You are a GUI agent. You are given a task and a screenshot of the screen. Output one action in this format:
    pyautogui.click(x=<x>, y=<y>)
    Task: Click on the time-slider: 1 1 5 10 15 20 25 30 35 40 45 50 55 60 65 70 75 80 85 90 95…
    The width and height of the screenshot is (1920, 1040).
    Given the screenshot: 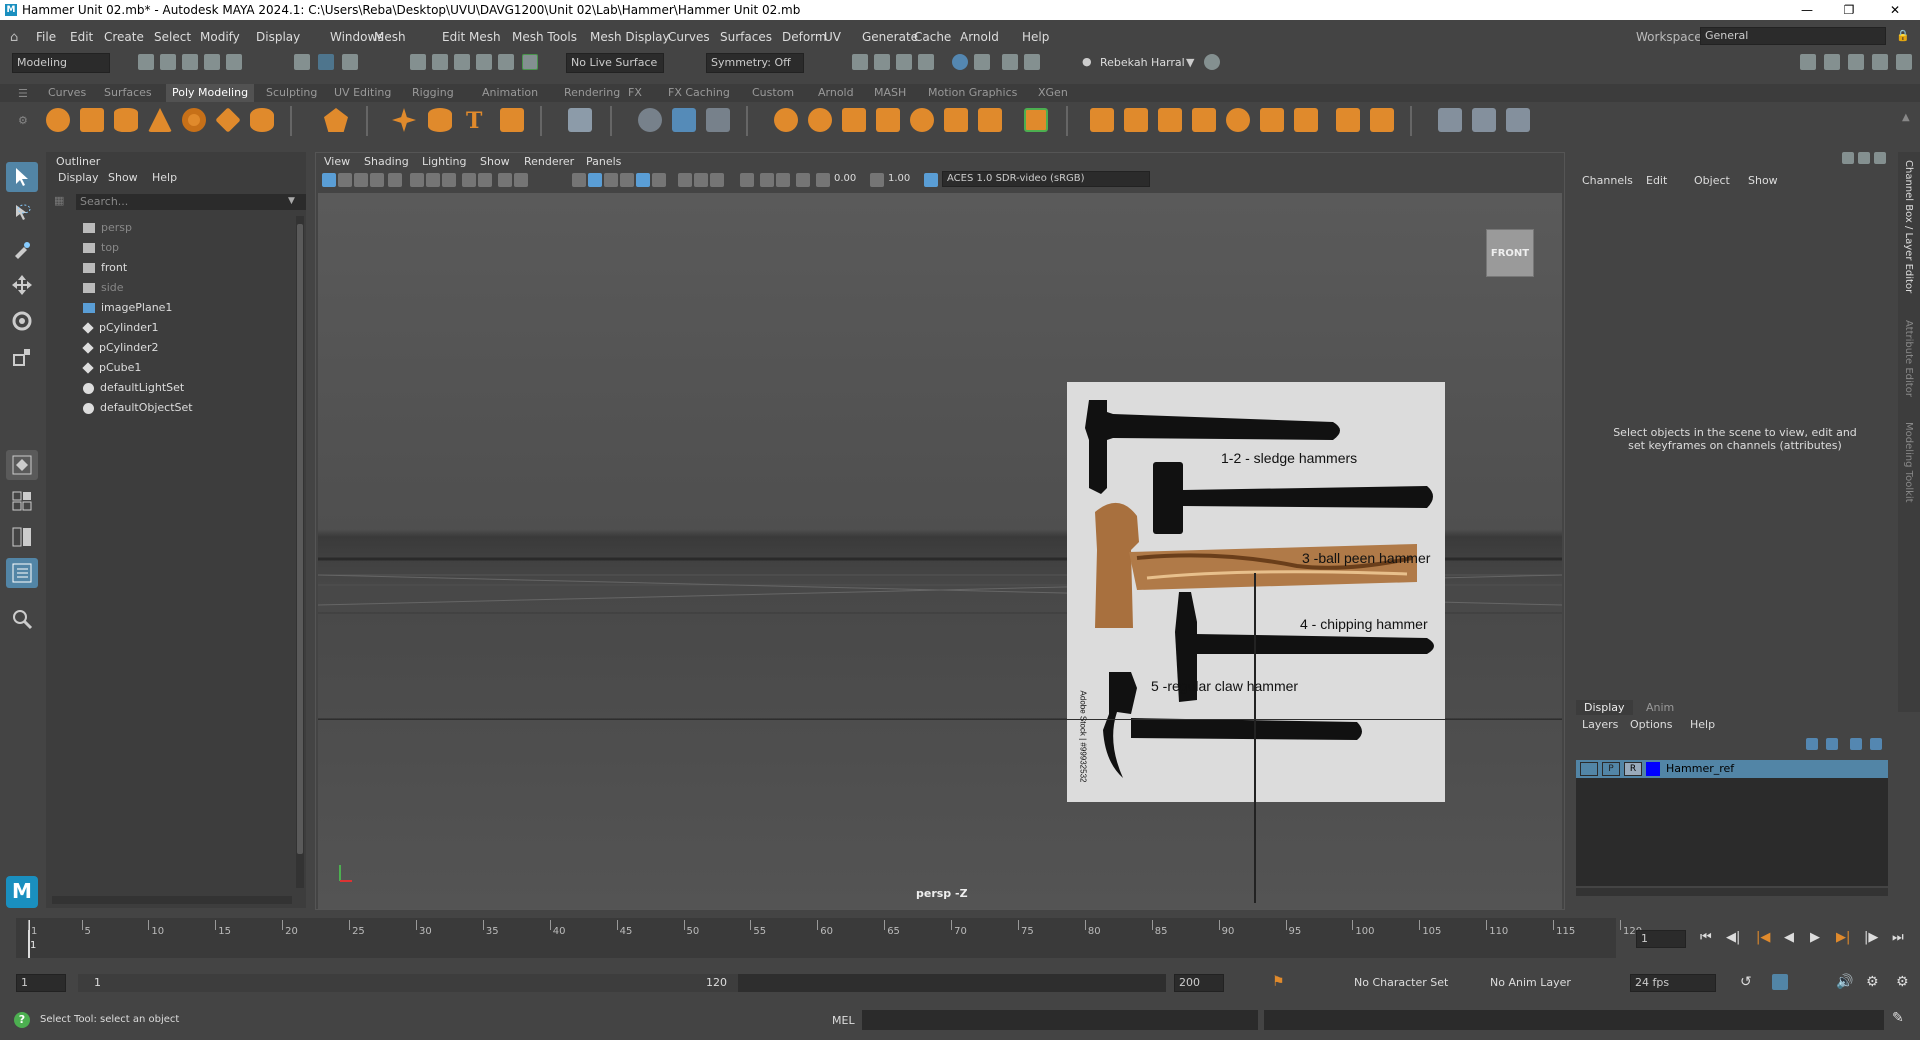 What is the action you would take?
    pyautogui.click(x=960, y=939)
    